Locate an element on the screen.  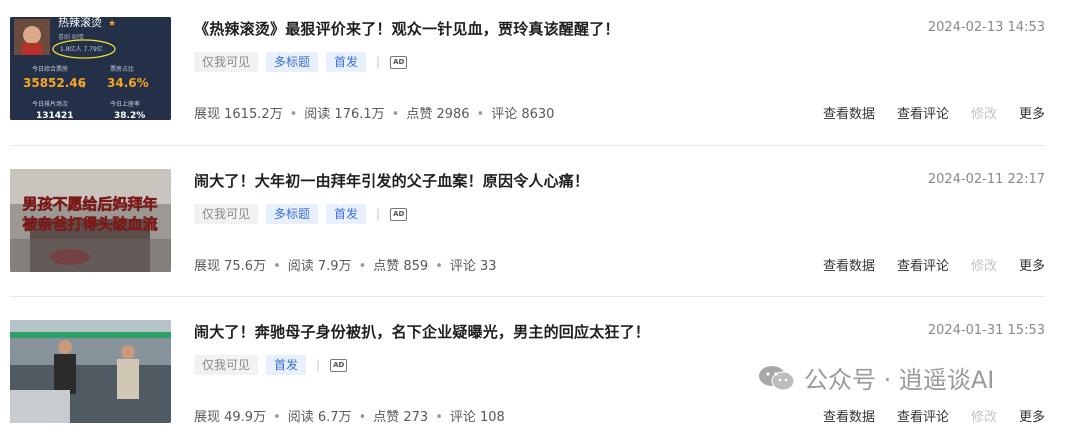
article-title: 闹大了！奔驰母子身份被扒，名下企业疑曝光，男主的回应太狂了！ is located at coordinates (422, 331).